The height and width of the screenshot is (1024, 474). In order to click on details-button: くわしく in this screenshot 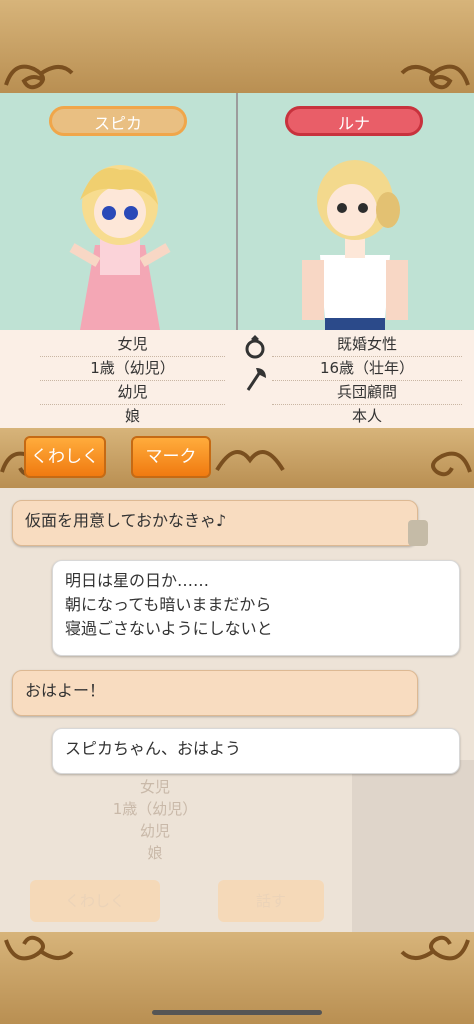, I will do `click(65, 457)`.